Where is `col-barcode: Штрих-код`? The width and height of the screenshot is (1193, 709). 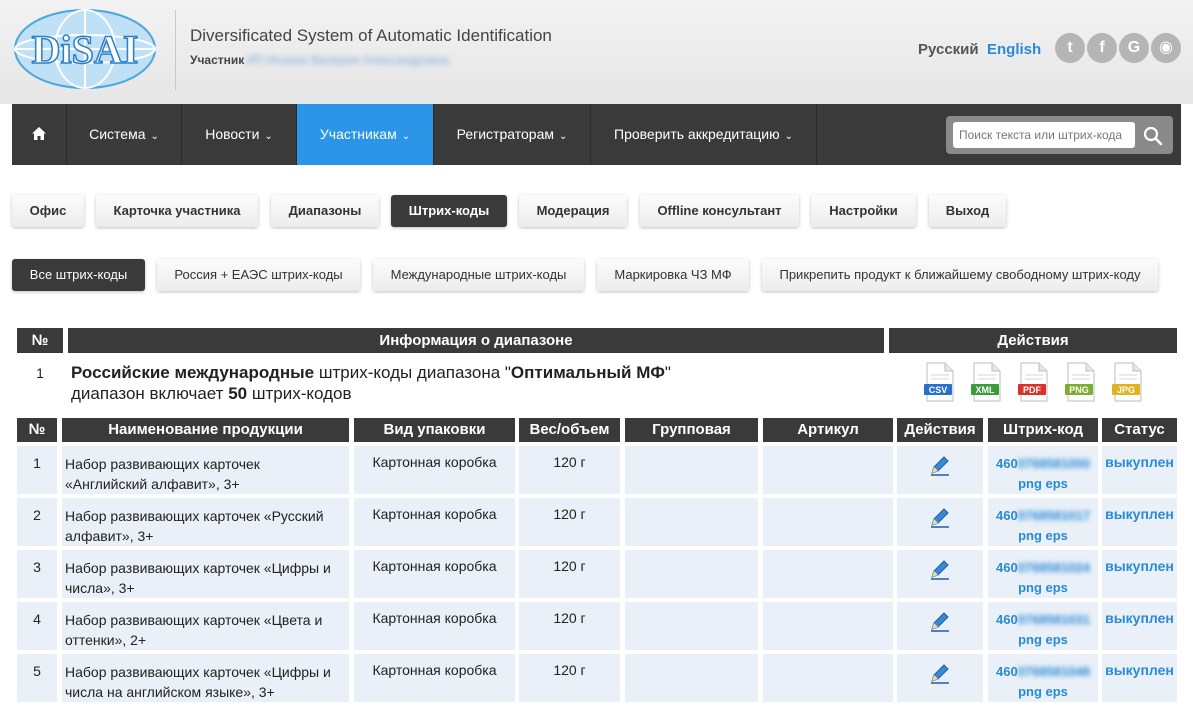
col-barcode: Штрих-код is located at coordinates (1043, 430).